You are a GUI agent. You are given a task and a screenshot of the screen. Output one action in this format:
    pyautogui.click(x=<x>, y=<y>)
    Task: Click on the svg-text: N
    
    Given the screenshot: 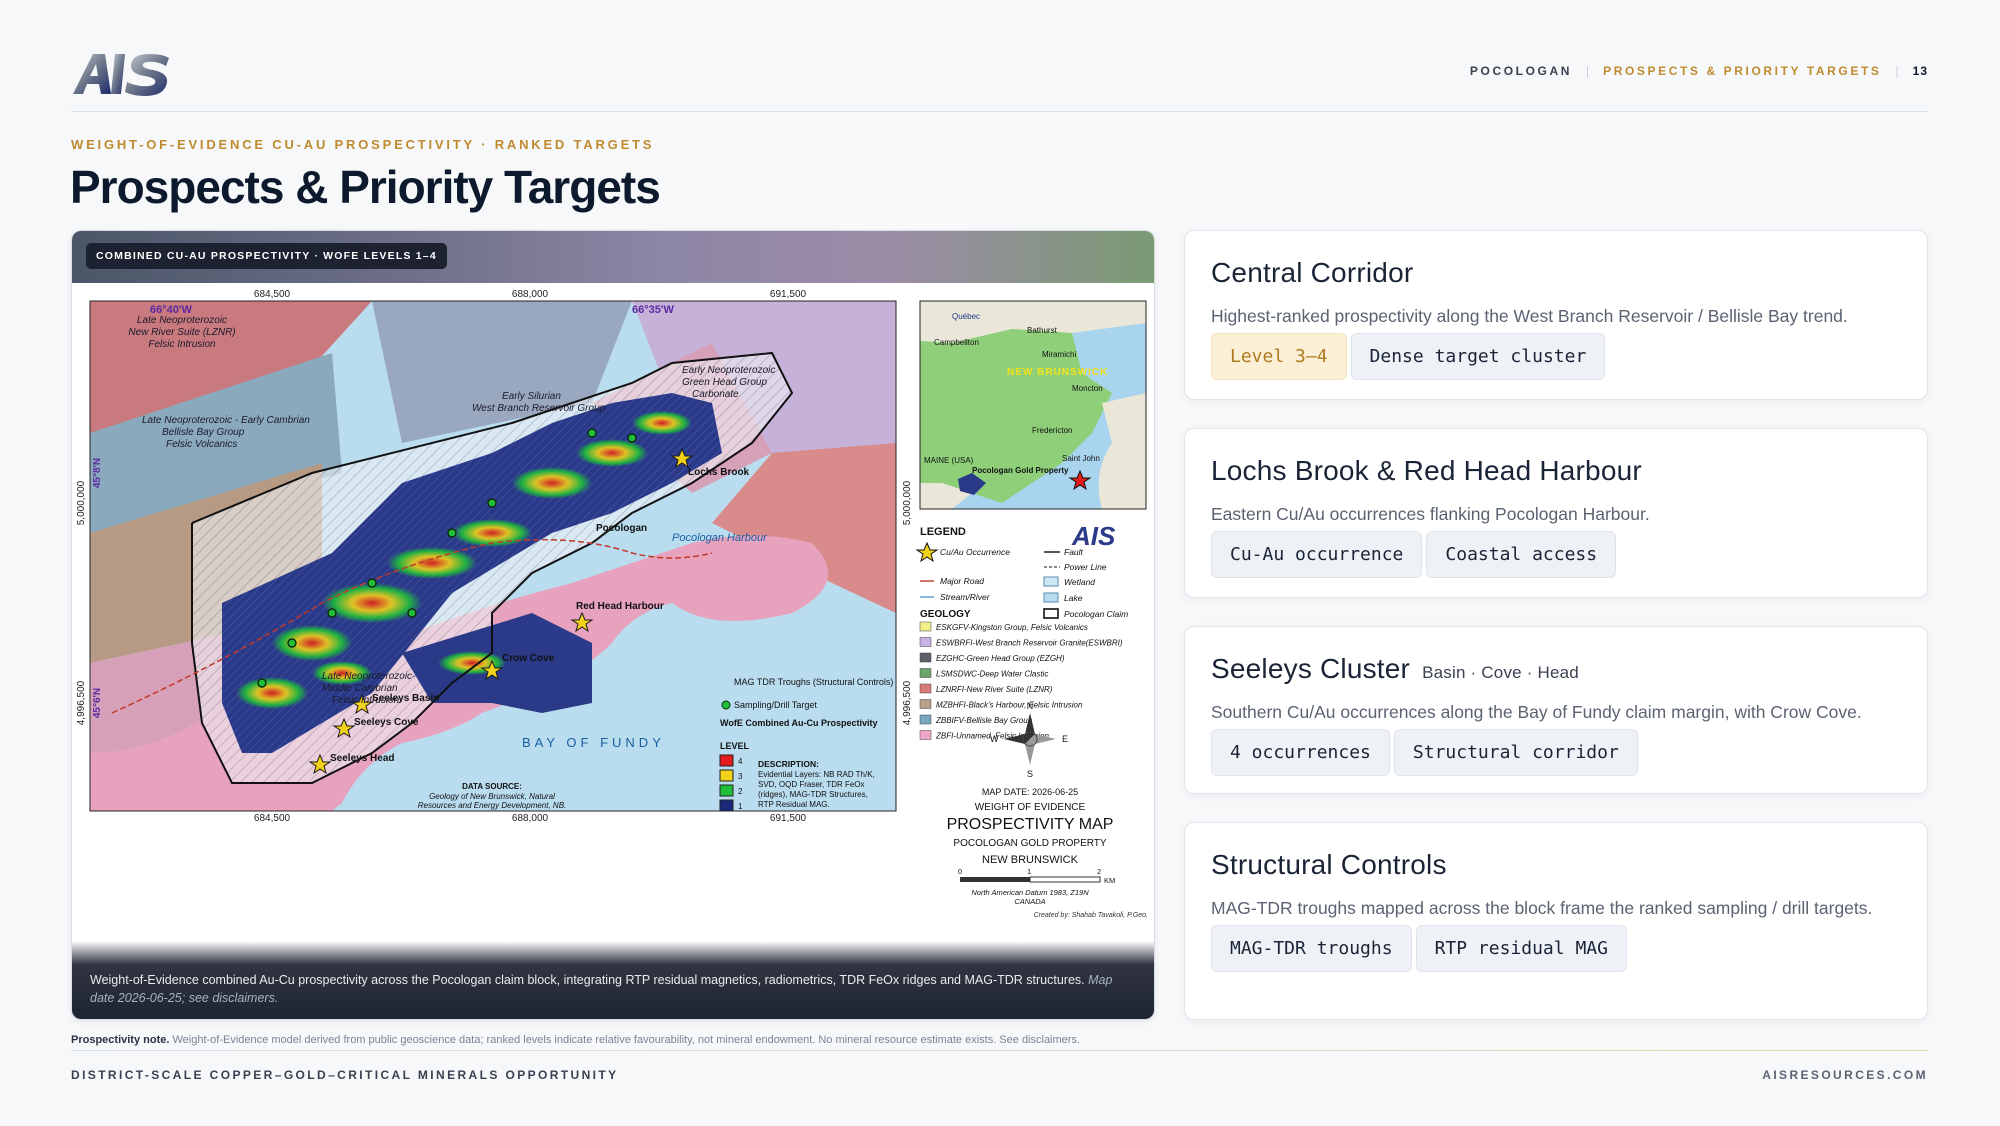 What is the action you would take?
    pyautogui.click(x=1030, y=706)
    